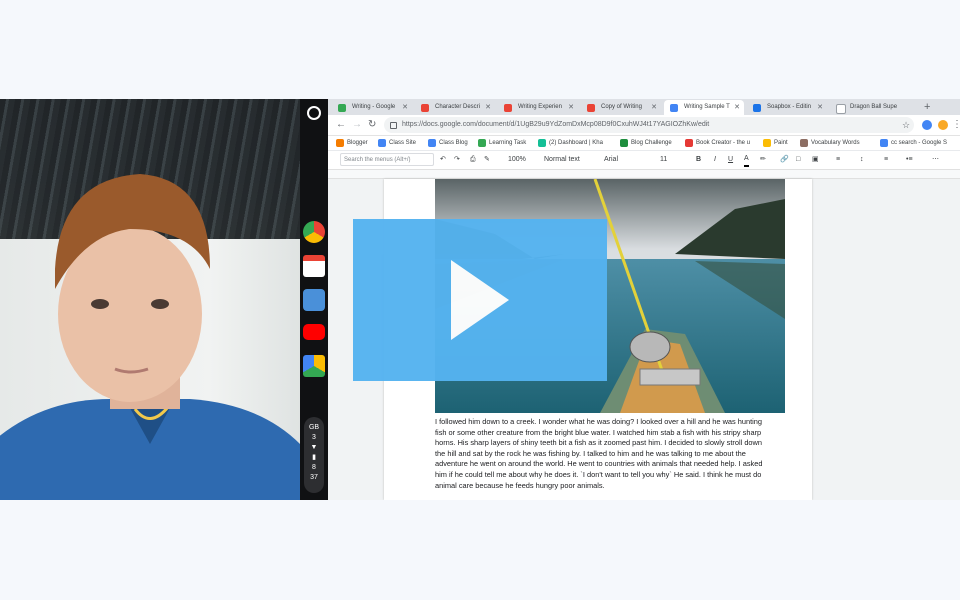 The image size is (960, 600). I want to click on bookmark-item: Class Blog, so click(448, 143).